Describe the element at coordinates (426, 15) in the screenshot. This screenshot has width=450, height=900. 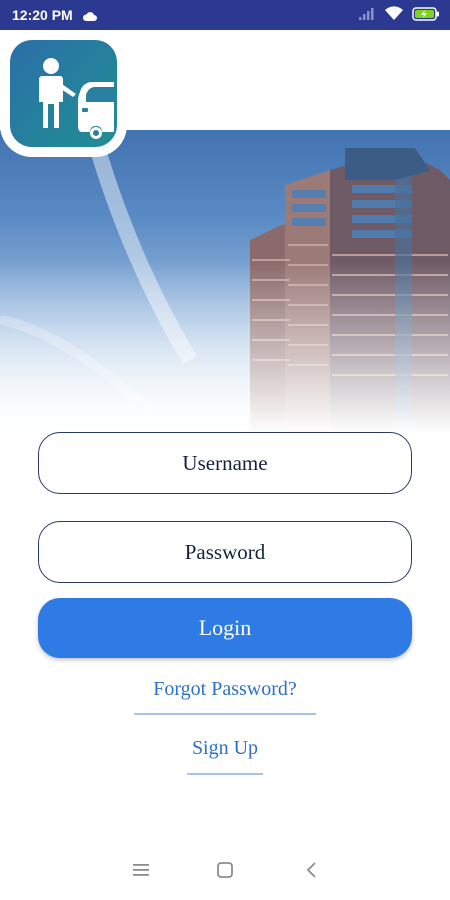
I see `battery-charging-icon` at that location.